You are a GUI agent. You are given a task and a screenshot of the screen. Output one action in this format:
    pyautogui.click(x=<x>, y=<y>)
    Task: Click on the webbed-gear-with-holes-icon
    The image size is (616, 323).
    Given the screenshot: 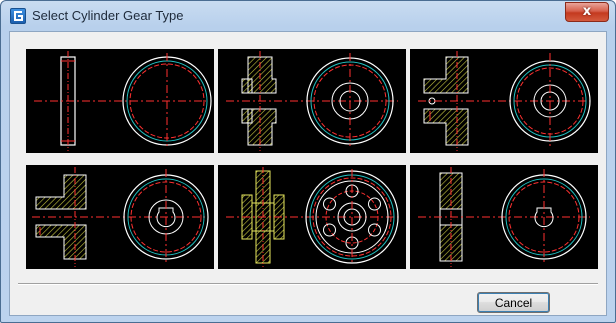 What is the action you would take?
    pyautogui.click(x=312, y=217)
    